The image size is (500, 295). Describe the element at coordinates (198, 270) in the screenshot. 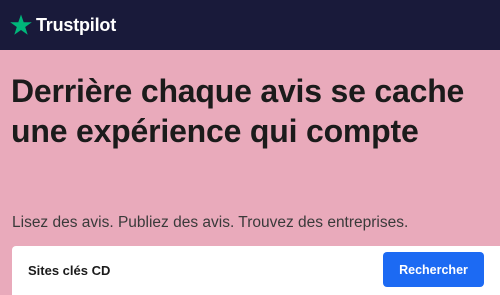

I see `search-input` at that location.